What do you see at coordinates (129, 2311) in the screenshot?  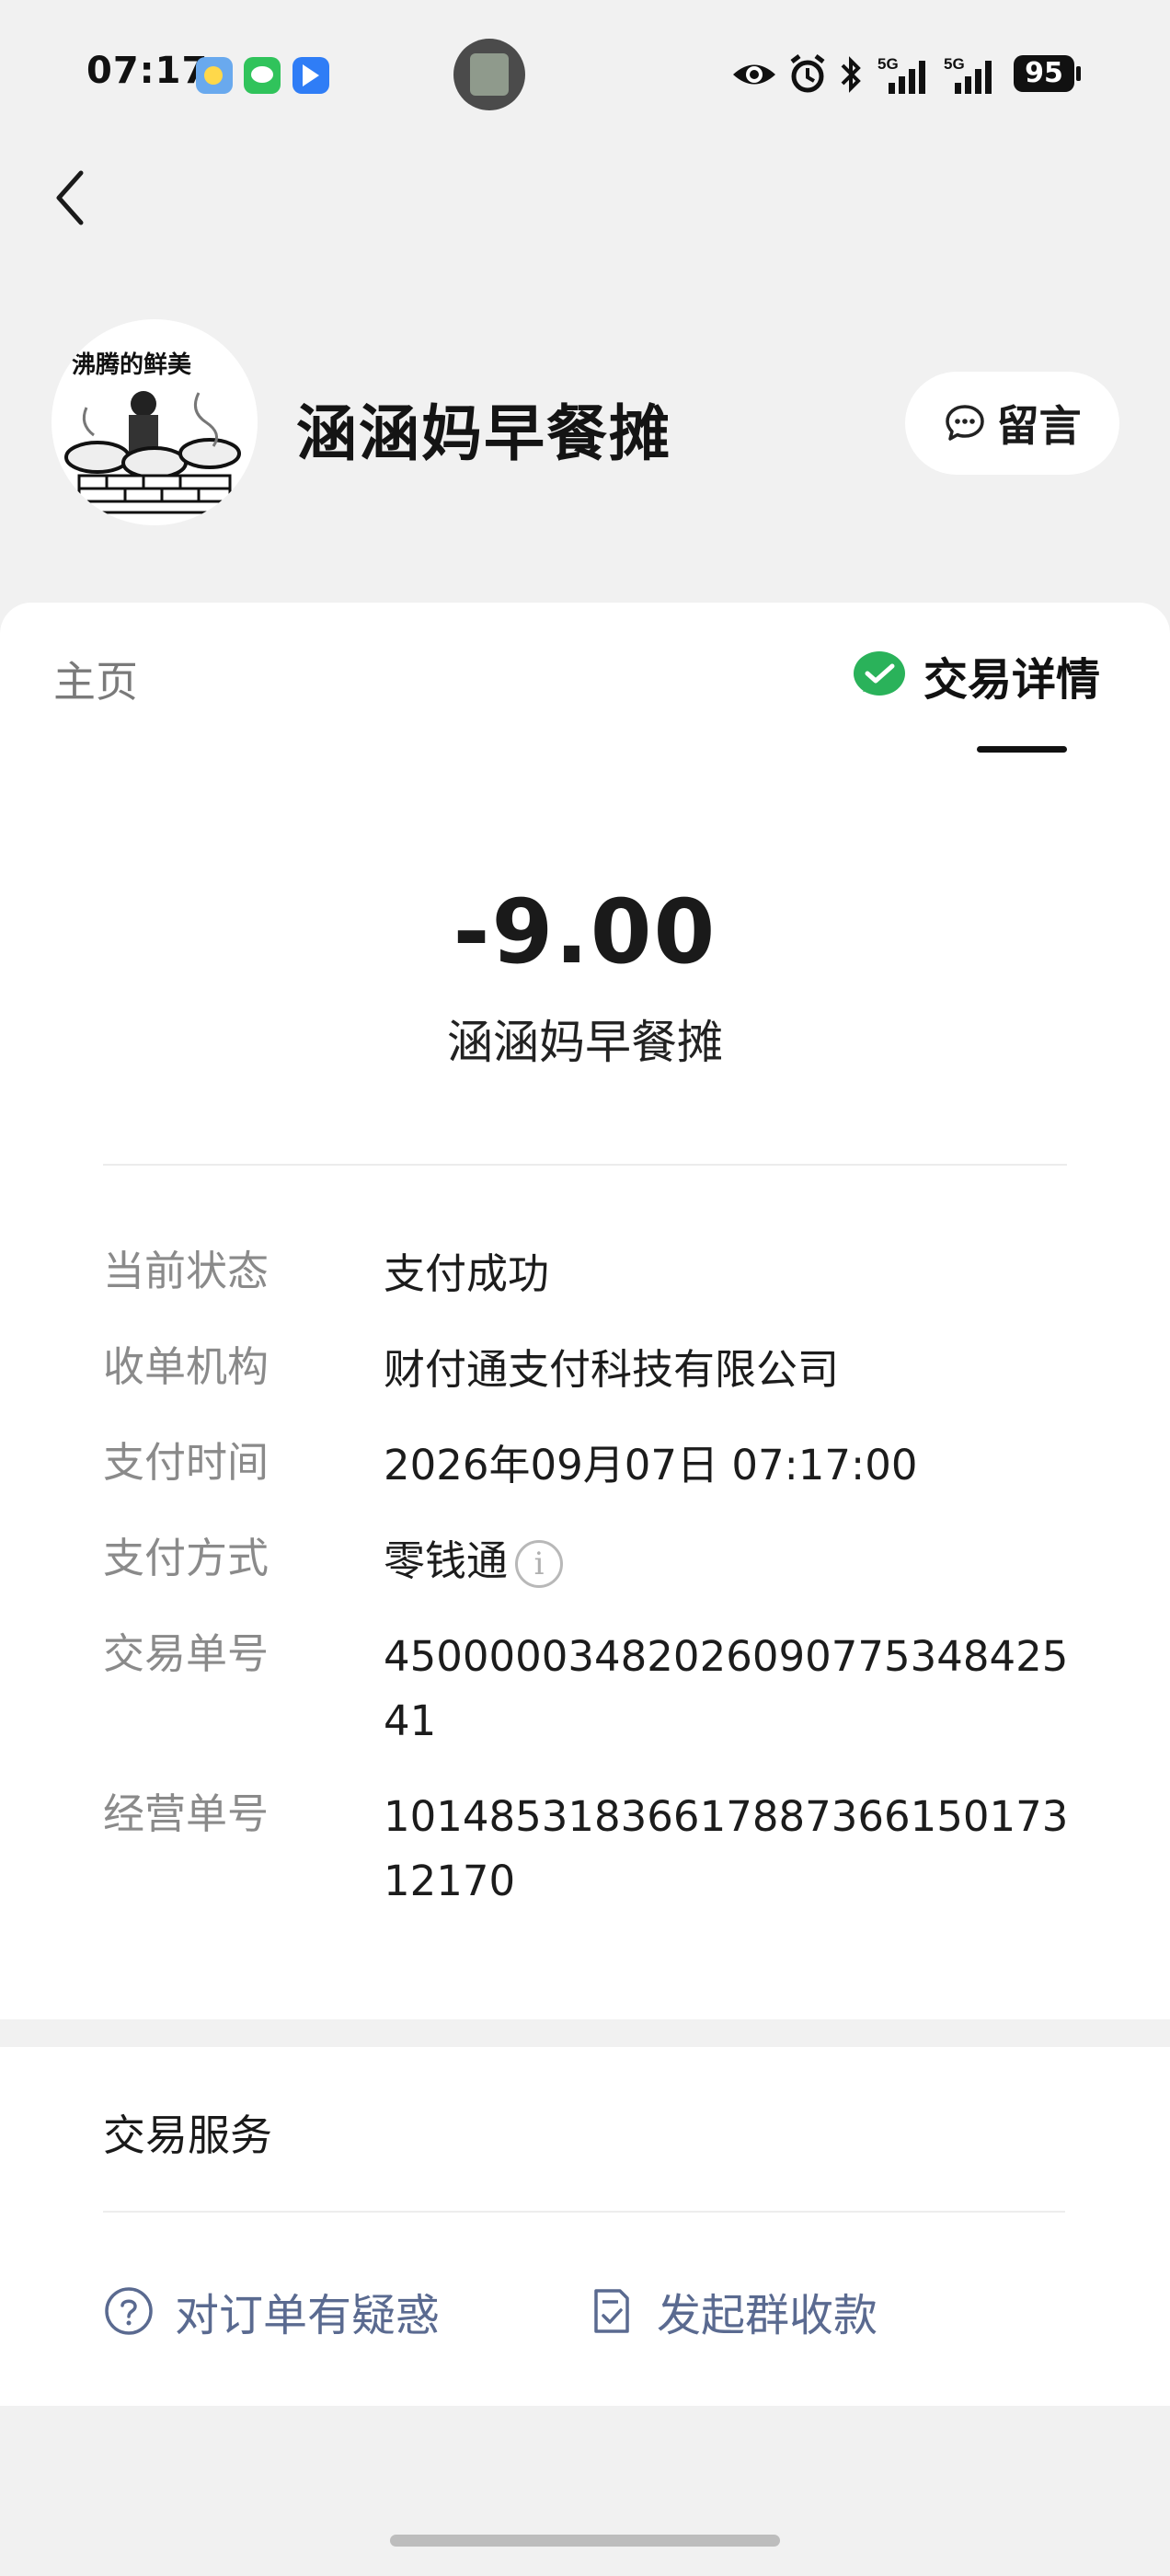 I see `question-icon` at bounding box center [129, 2311].